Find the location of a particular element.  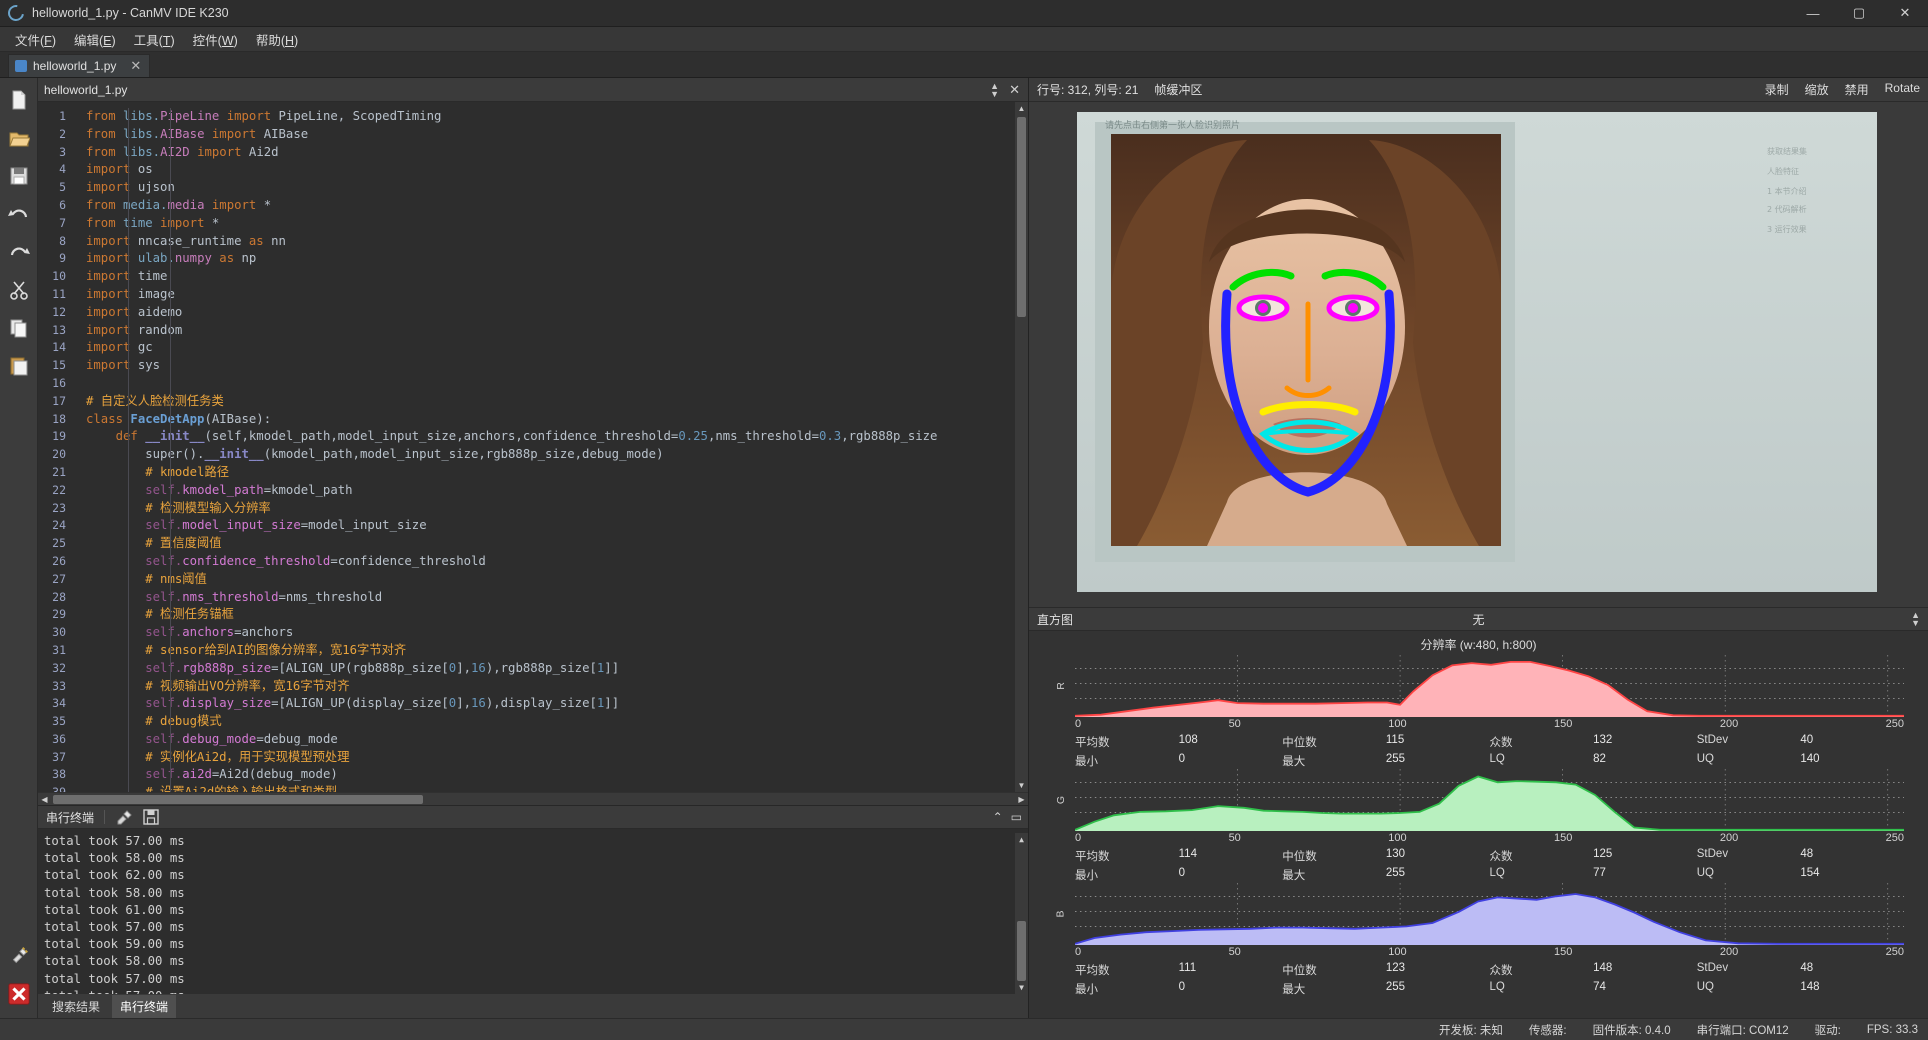

menu-help: 帮助(H) is located at coordinates (277, 39).